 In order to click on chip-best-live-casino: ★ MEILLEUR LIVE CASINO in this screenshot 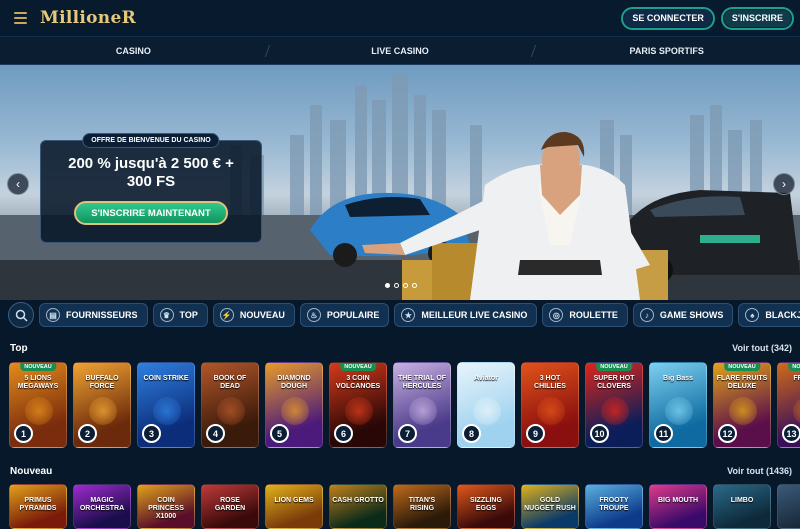, I will do `click(466, 315)`.